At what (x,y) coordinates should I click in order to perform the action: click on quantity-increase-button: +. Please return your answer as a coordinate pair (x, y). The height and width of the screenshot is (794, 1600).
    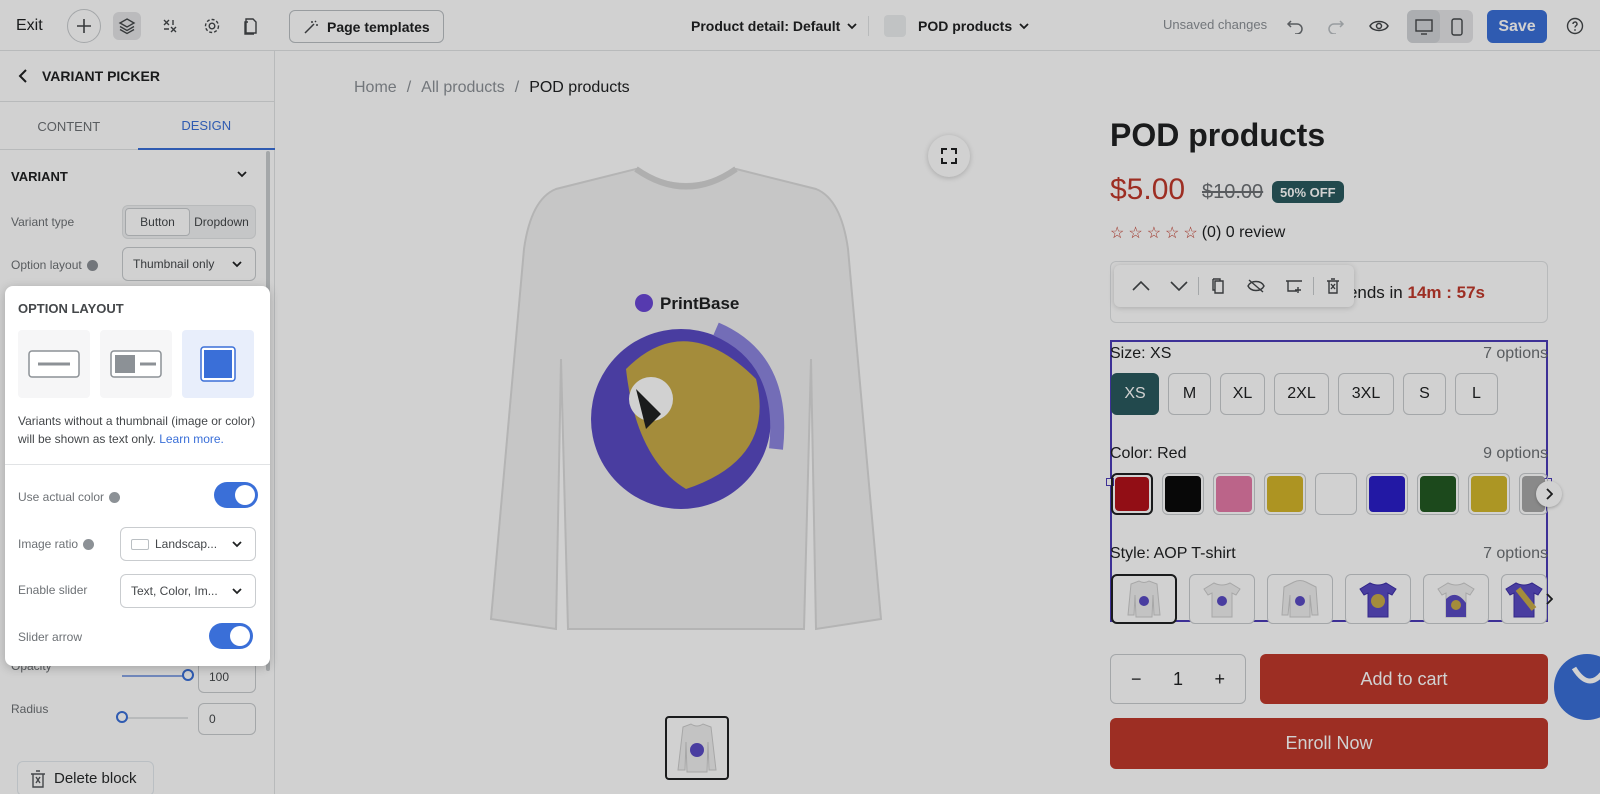
    Looking at the image, I should click on (1219, 679).